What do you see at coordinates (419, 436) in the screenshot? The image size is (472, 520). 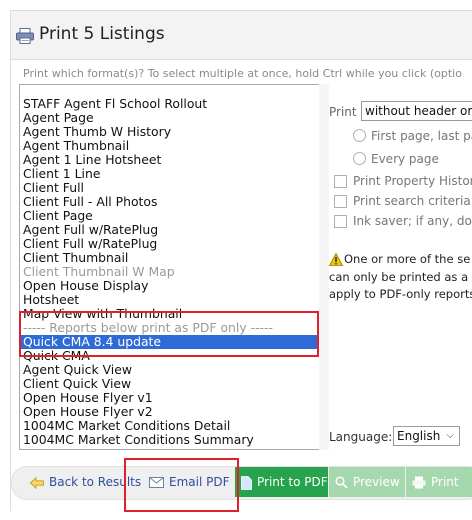 I see `language-value: English` at bounding box center [419, 436].